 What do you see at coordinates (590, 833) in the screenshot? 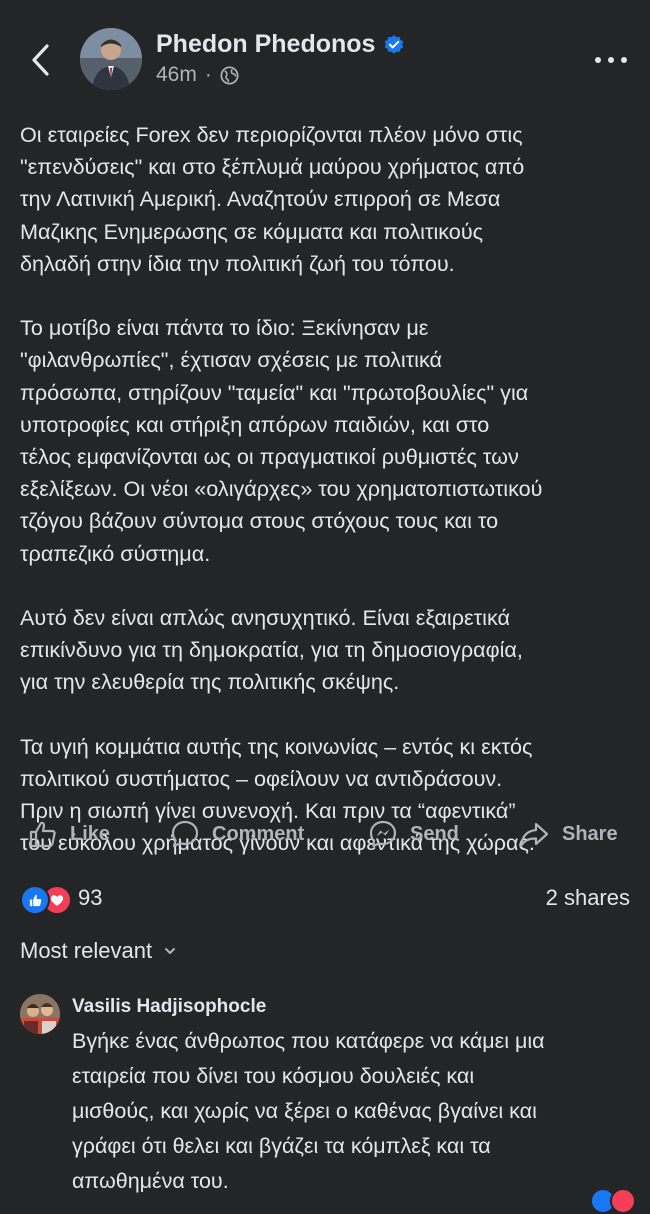
I see `share-label: Share` at bounding box center [590, 833].